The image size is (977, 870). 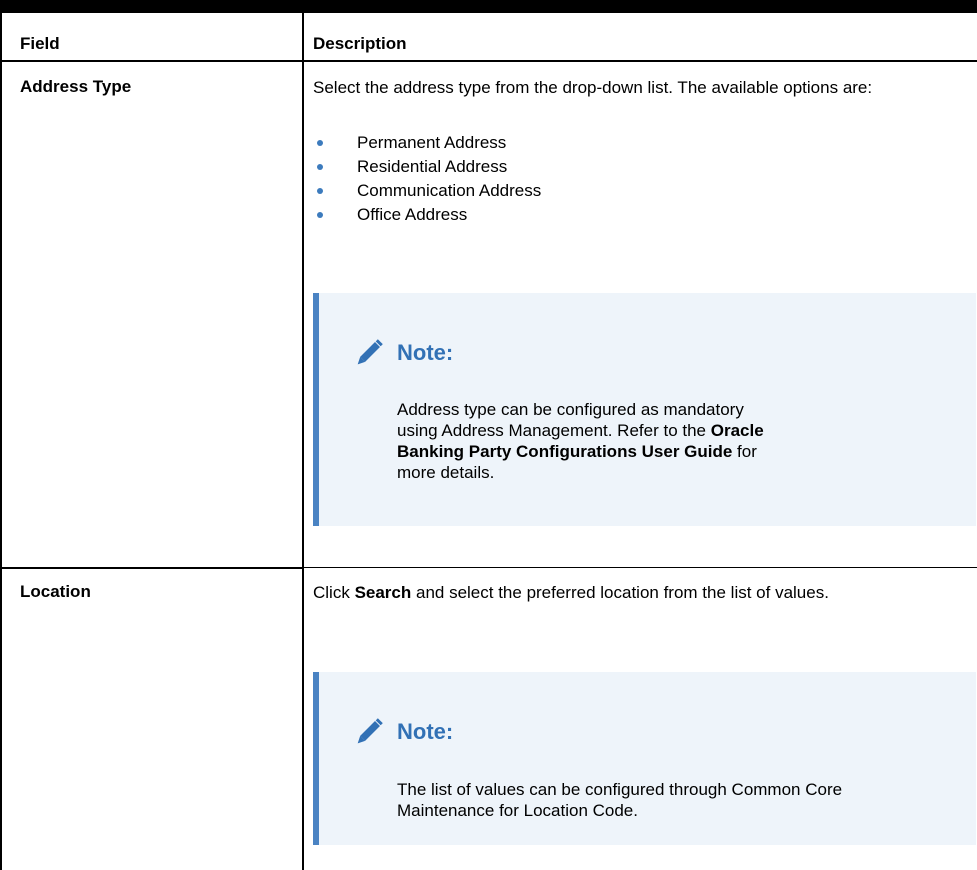 What do you see at coordinates (76, 86) in the screenshot?
I see `field-address-type: Address Type` at bounding box center [76, 86].